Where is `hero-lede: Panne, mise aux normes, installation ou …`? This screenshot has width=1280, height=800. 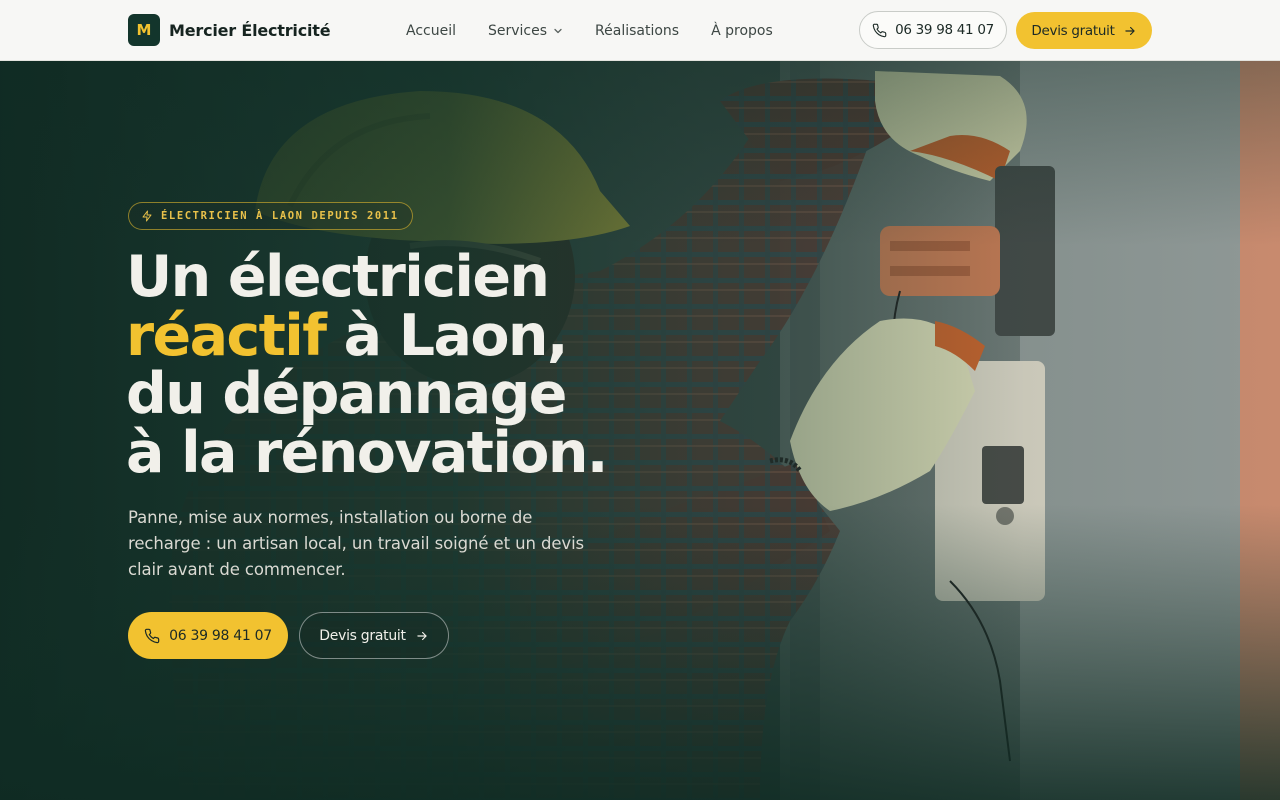 hero-lede: Panne, mise aux normes, installation ou … is located at coordinates (356, 543).